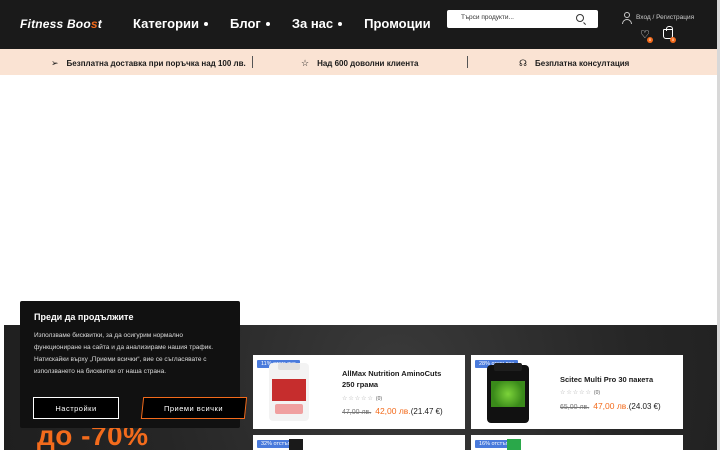 Image resolution: width=720 pixels, height=450 pixels. Describe the element at coordinates (575, 407) in the screenshot. I see `old-price: 65,00 лв.` at that location.